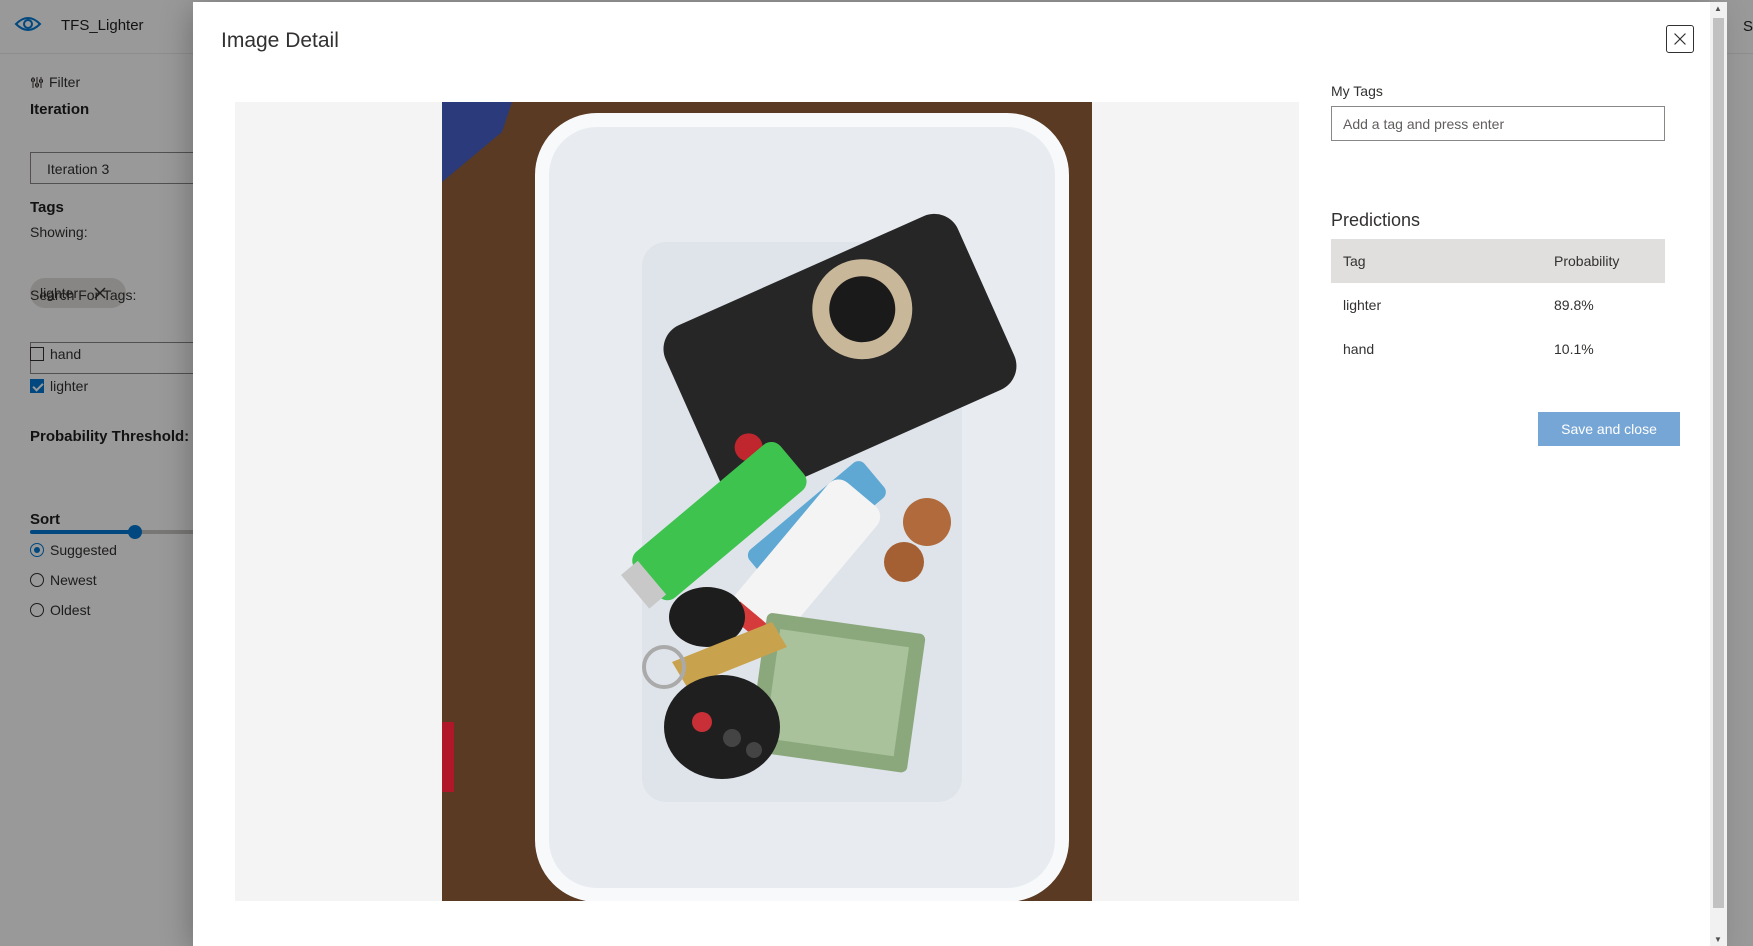  I want to click on predictions-table: Tag Probability lighter 89.8% hand 10.1%, so click(1498, 305).